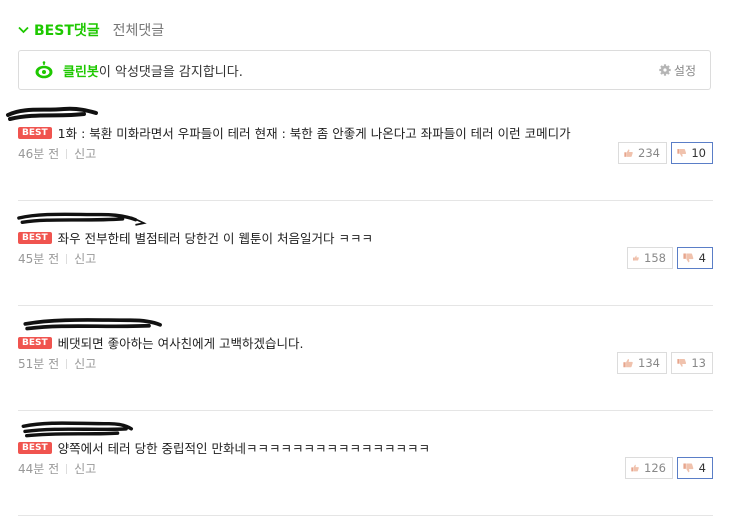  What do you see at coordinates (180, 343) in the screenshot?
I see `comment-text: 베댓되면 좋아하는 여사친에게 고백하겠습니다.` at bounding box center [180, 343].